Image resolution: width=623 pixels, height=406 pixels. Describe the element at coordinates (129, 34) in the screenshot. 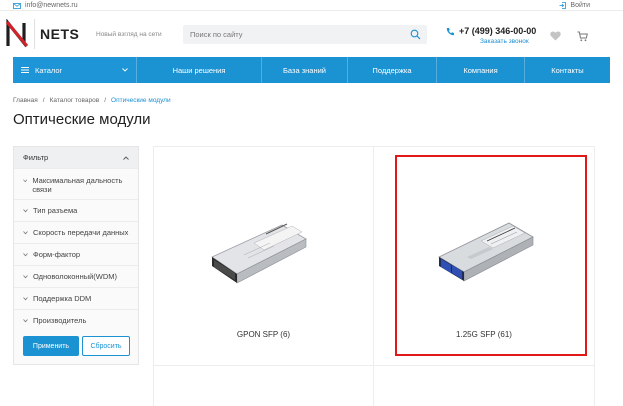

I see `slogan: Новый взгляд на сети` at that location.